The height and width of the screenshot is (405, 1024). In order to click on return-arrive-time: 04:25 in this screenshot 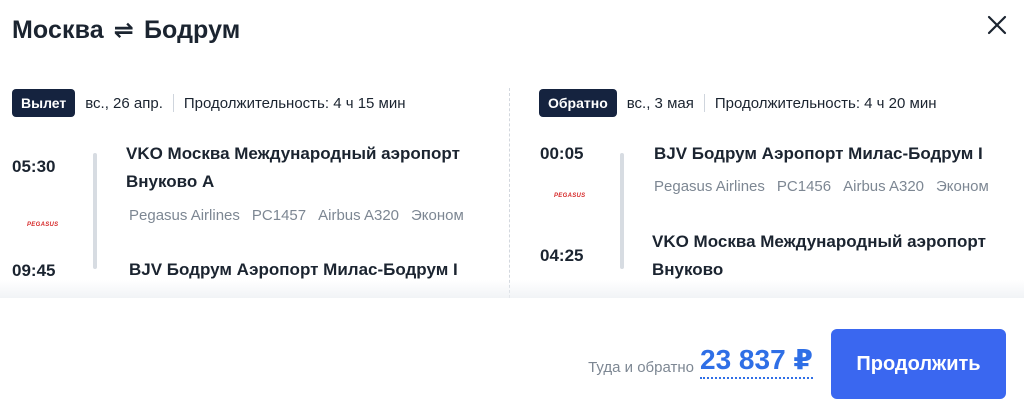, I will do `click(562, 255)`.